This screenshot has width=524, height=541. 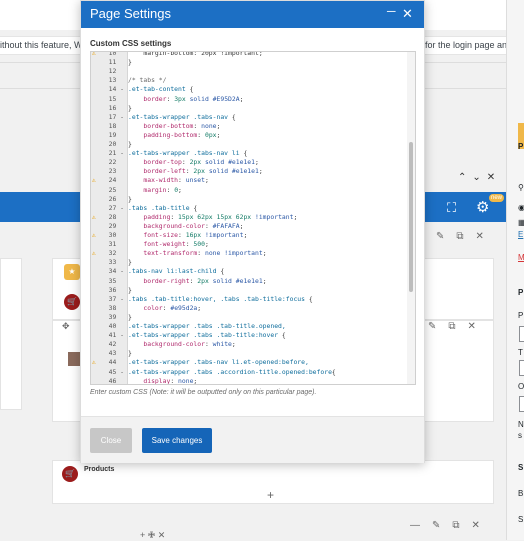 What do you see at coordinates (270, 495) in the screenshot?
I see `plus-icon: +` at bounding box center [270, 495].